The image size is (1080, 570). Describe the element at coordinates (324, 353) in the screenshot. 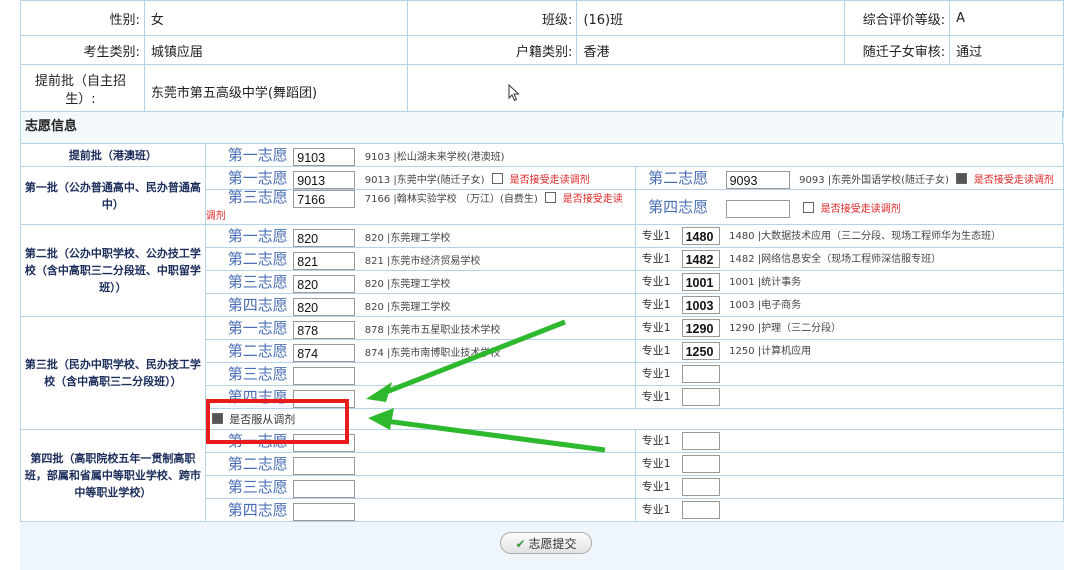

I see `b3-wish2-input: 874` at that location.